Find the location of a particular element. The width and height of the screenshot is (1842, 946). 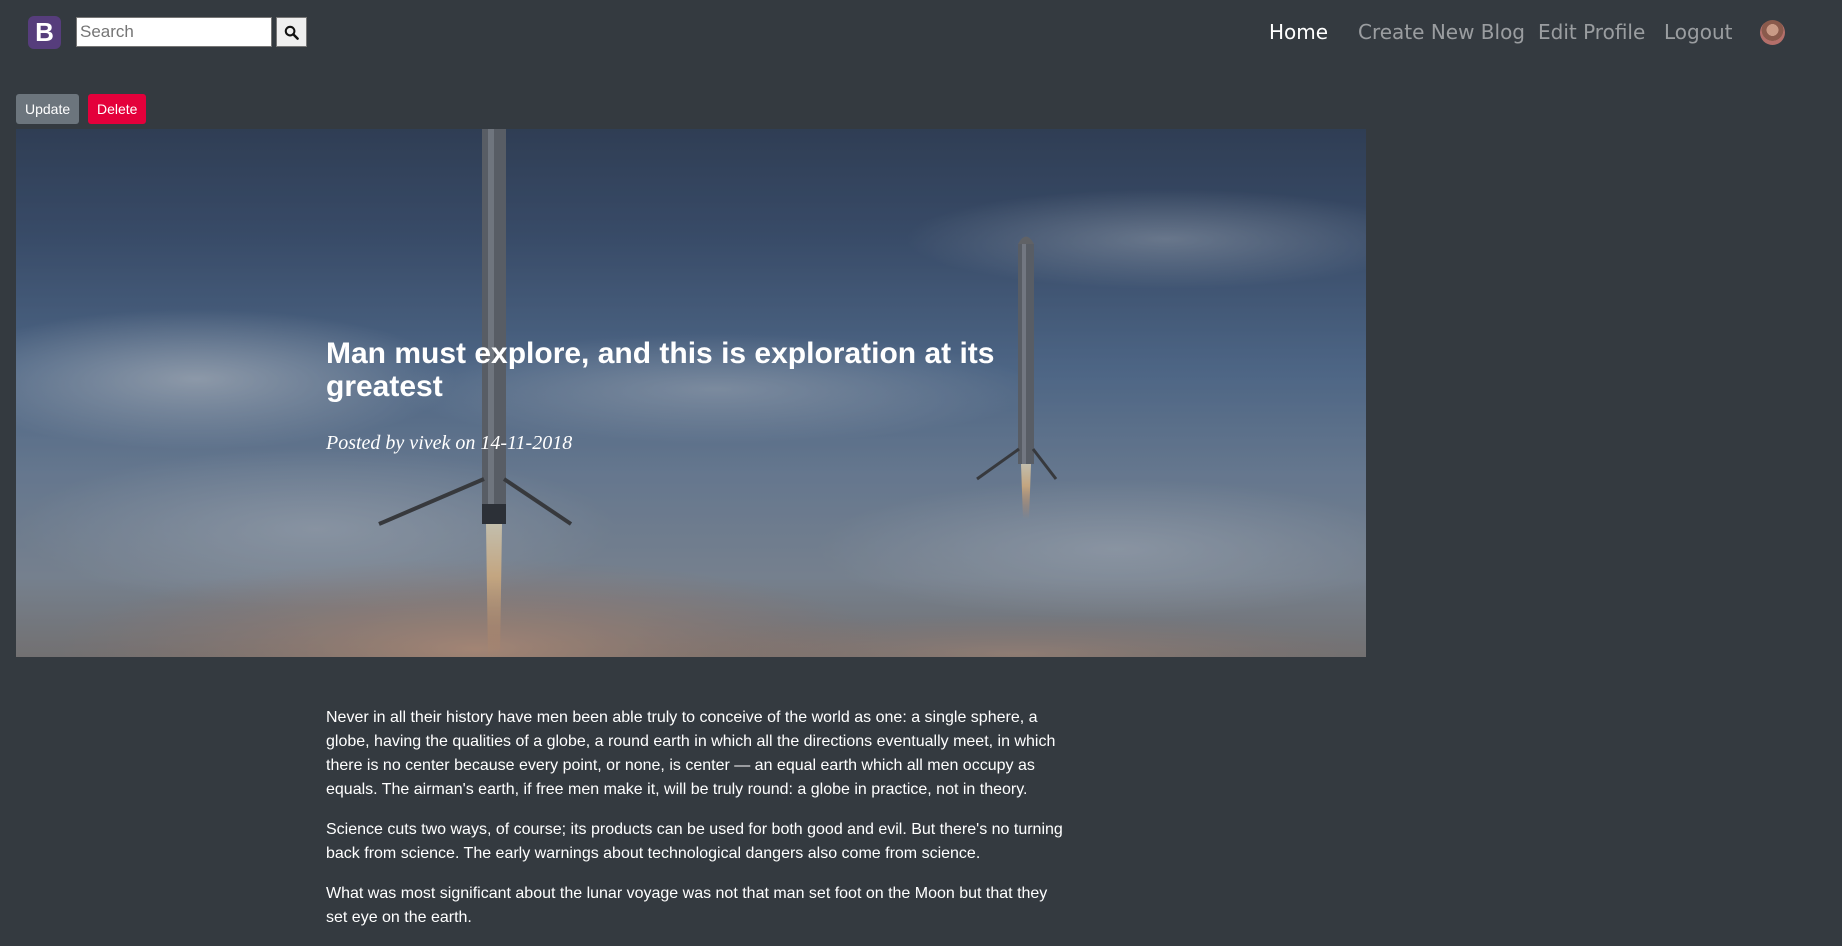

post-meta: Posted by vivek on 14-11-2018 is located at coordinates (449, 443).